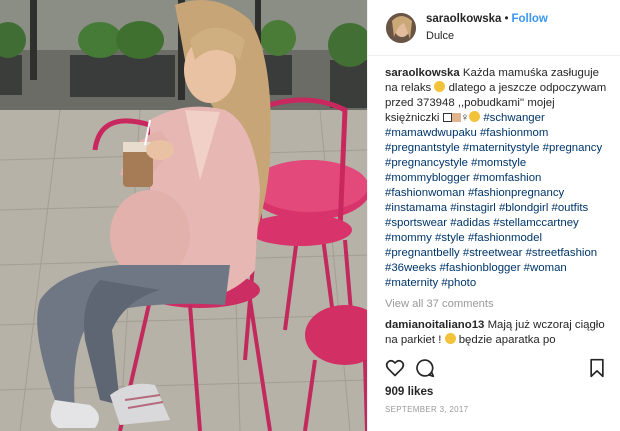 The width and height of the screenshot is (620, 431). What do you see at coordinates (498, 304) in the screenshot?
I see `view-all-comments-link: View all 37 comments` at bounding box center [498, 304].